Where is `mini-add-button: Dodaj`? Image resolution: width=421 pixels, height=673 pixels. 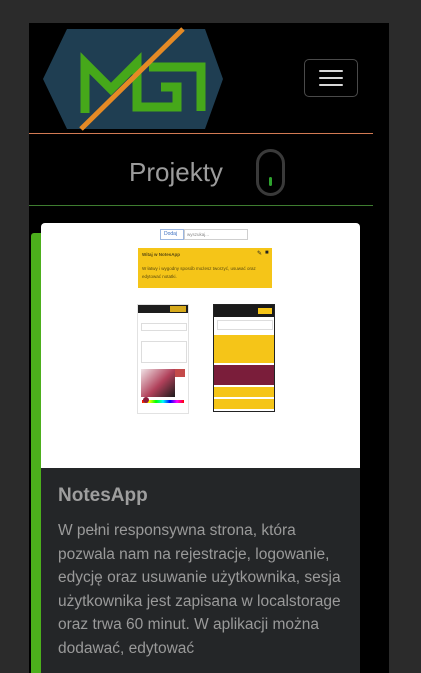
mini-add-button: Dodaj is located at coordinates (172, 234).